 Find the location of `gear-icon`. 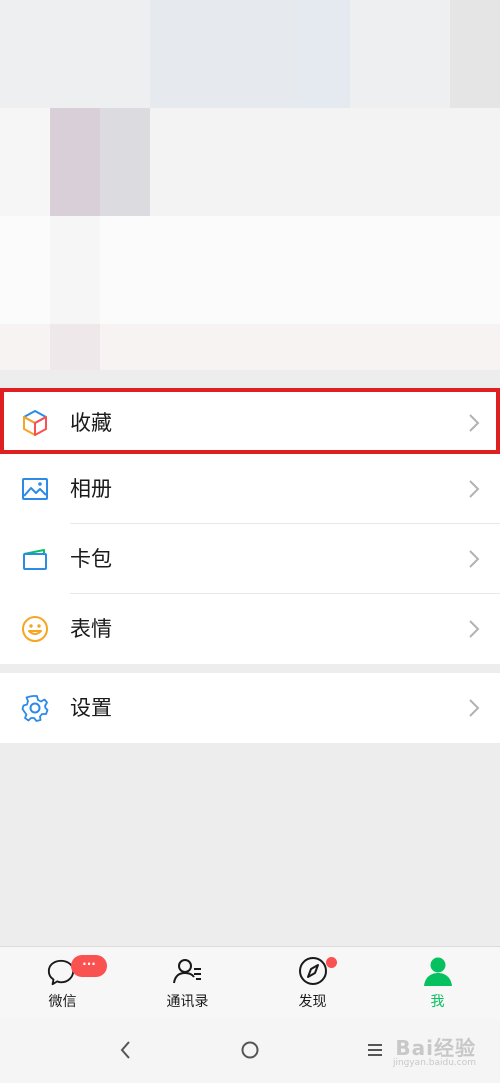

gear-icon is located at coordinates (35, 708).